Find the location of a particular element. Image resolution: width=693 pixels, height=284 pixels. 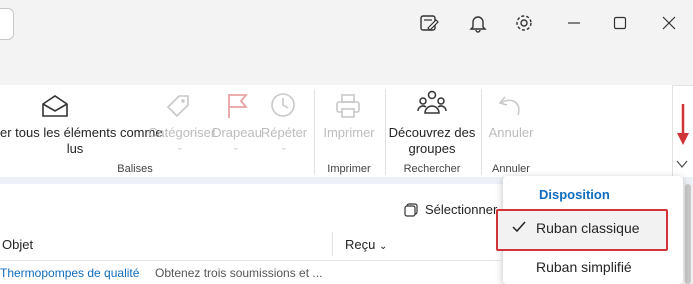

column-header-received: Reçu ⌄ is located at coordinates (366, 244).